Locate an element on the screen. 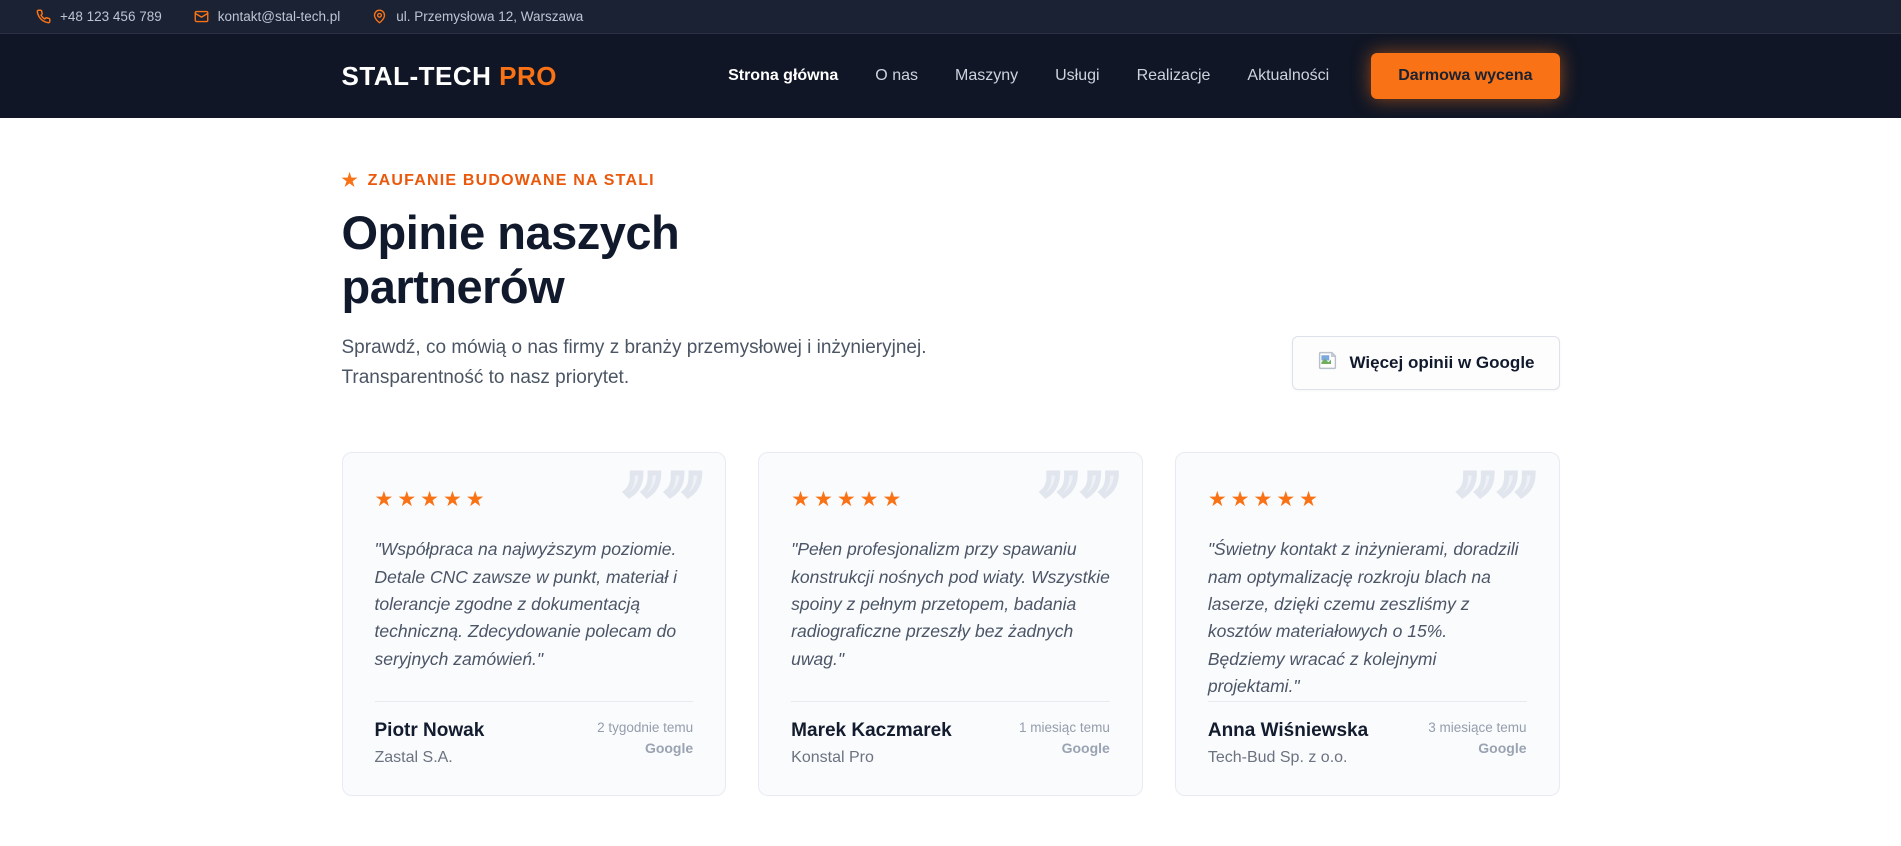 The height and width of the screenshot is (846, 1901). email-link: kontakt@stal-tech.pl is located at coordinates (267, 16).